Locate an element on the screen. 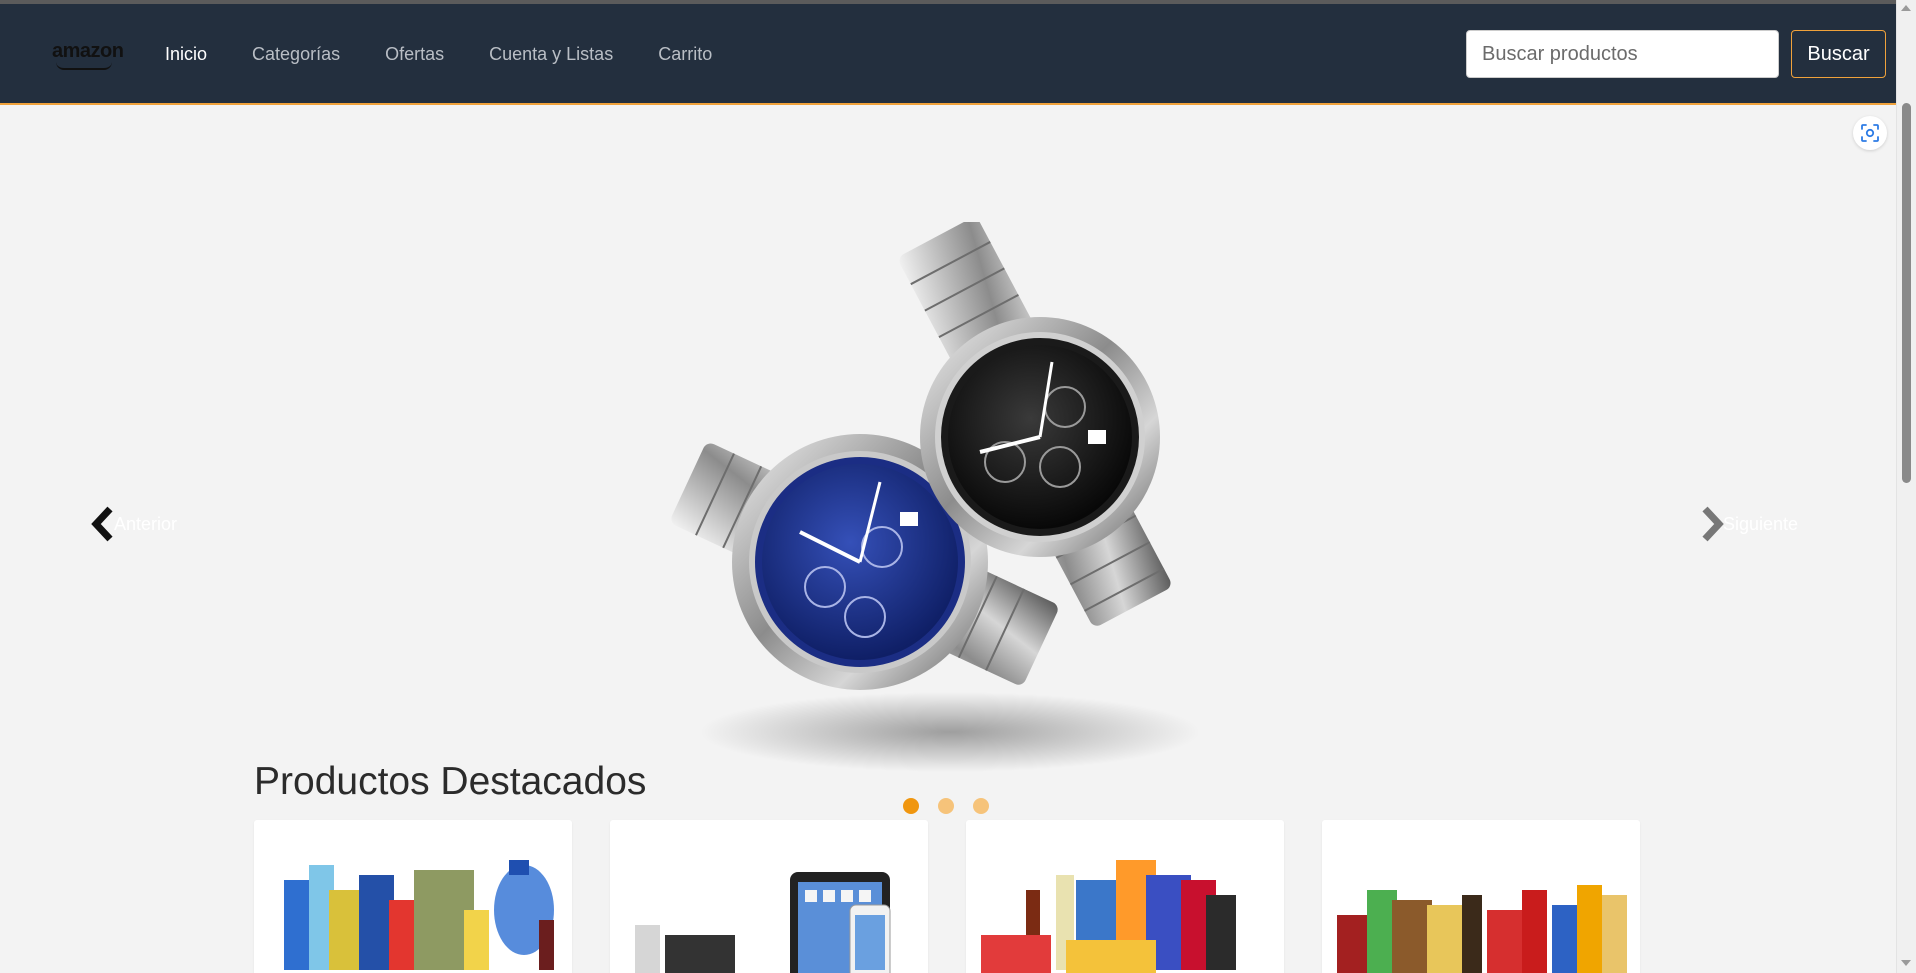 This screenshot has width=1916, height=973. scrollbar-thumb is located at coordinates (1906, 293).